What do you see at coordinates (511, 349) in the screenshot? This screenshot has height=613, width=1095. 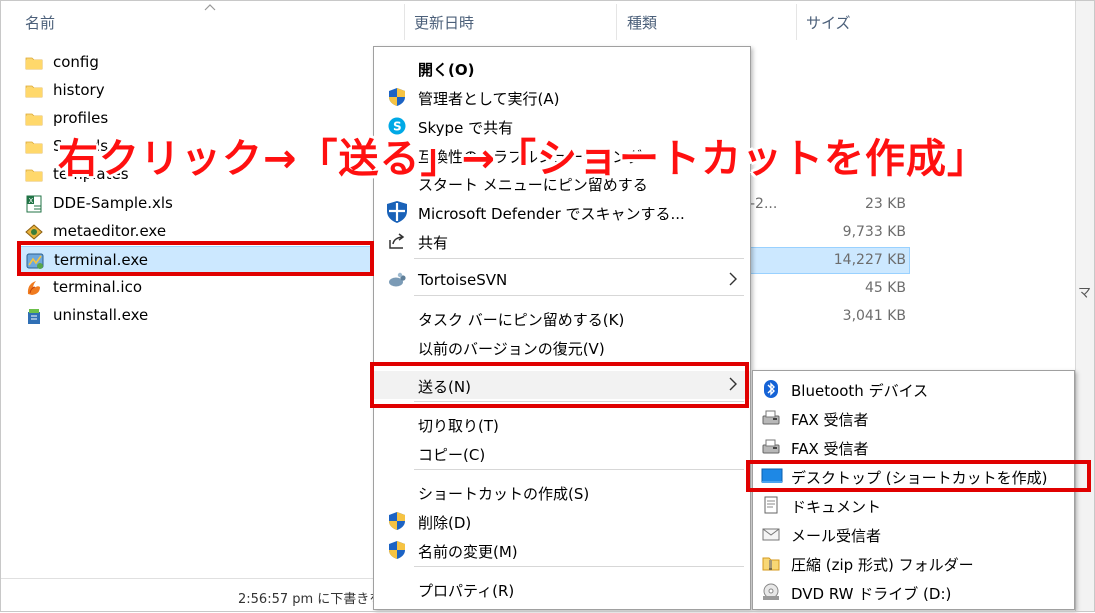 I see `menu-item-label: 以前のバージョンの復元(V)` at bounding box center [511, 349].